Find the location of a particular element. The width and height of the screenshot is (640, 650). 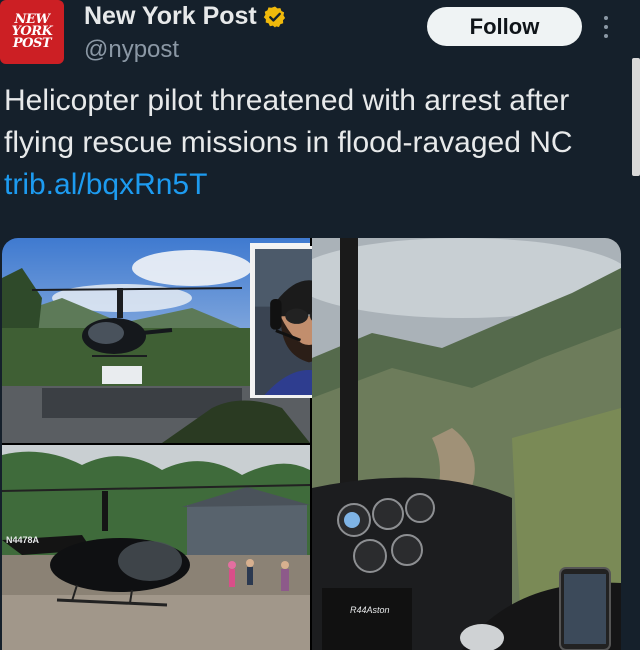

display-name: New York Post is located at coordinates (170, 16).